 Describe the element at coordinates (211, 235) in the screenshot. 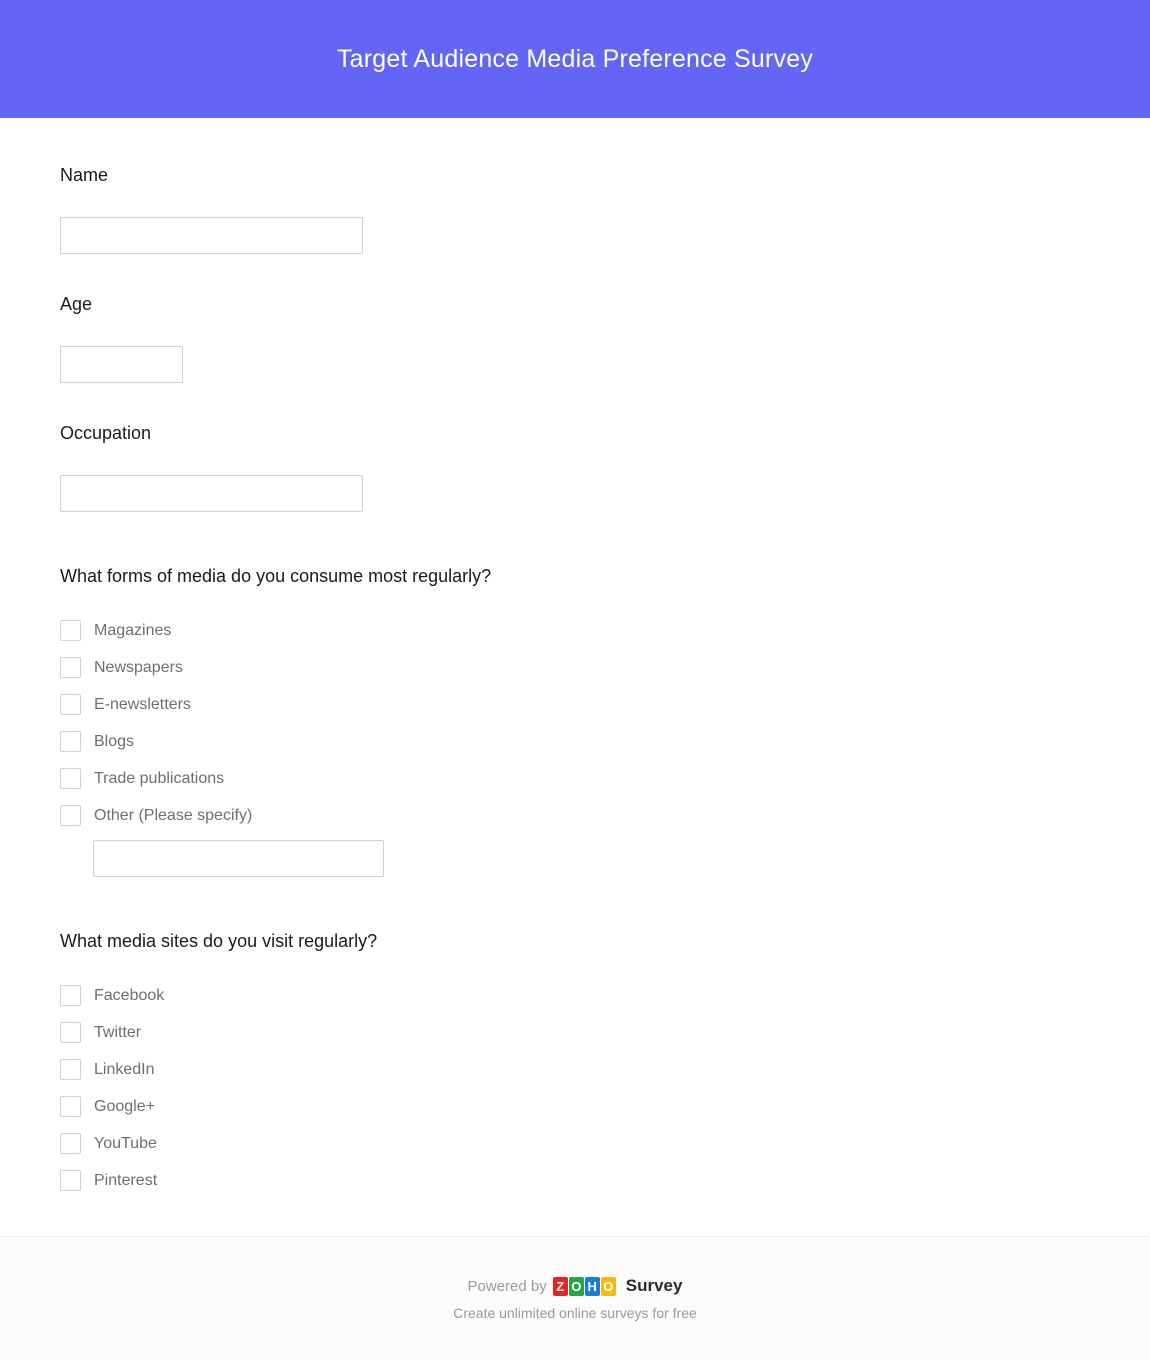

I see `name-input` at that location.